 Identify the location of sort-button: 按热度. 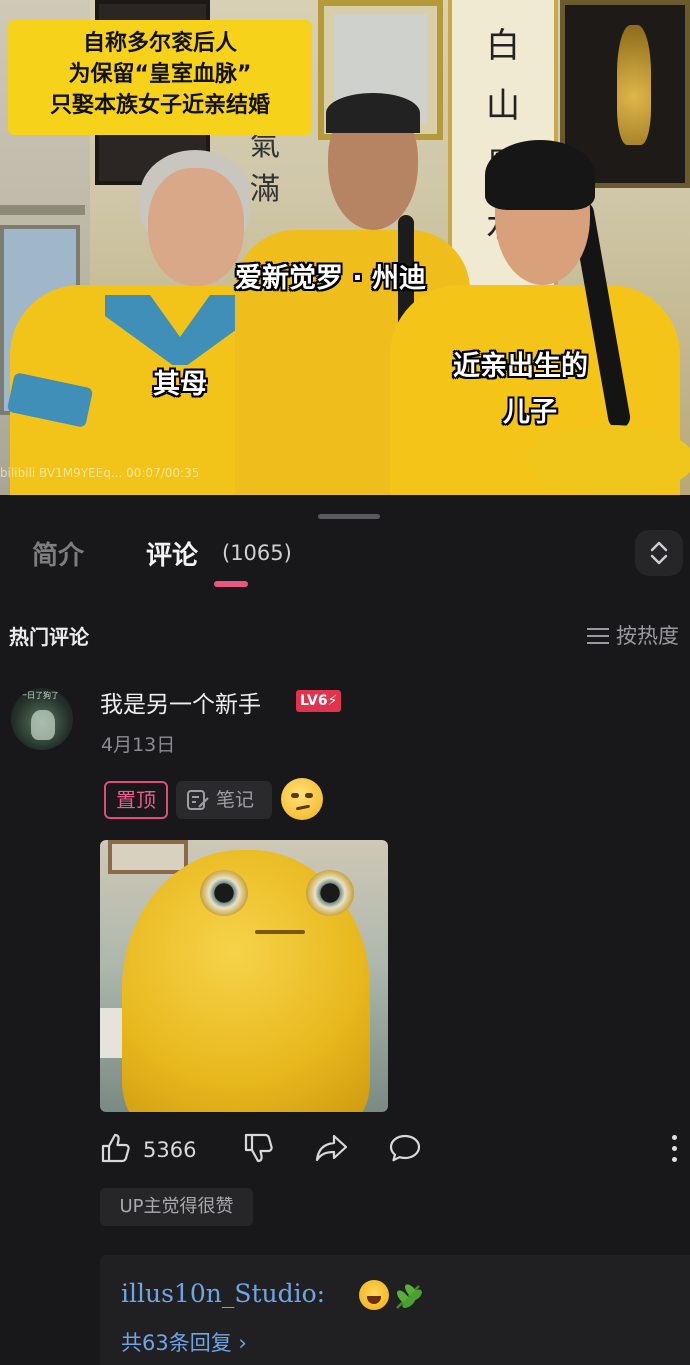
(632, 635).